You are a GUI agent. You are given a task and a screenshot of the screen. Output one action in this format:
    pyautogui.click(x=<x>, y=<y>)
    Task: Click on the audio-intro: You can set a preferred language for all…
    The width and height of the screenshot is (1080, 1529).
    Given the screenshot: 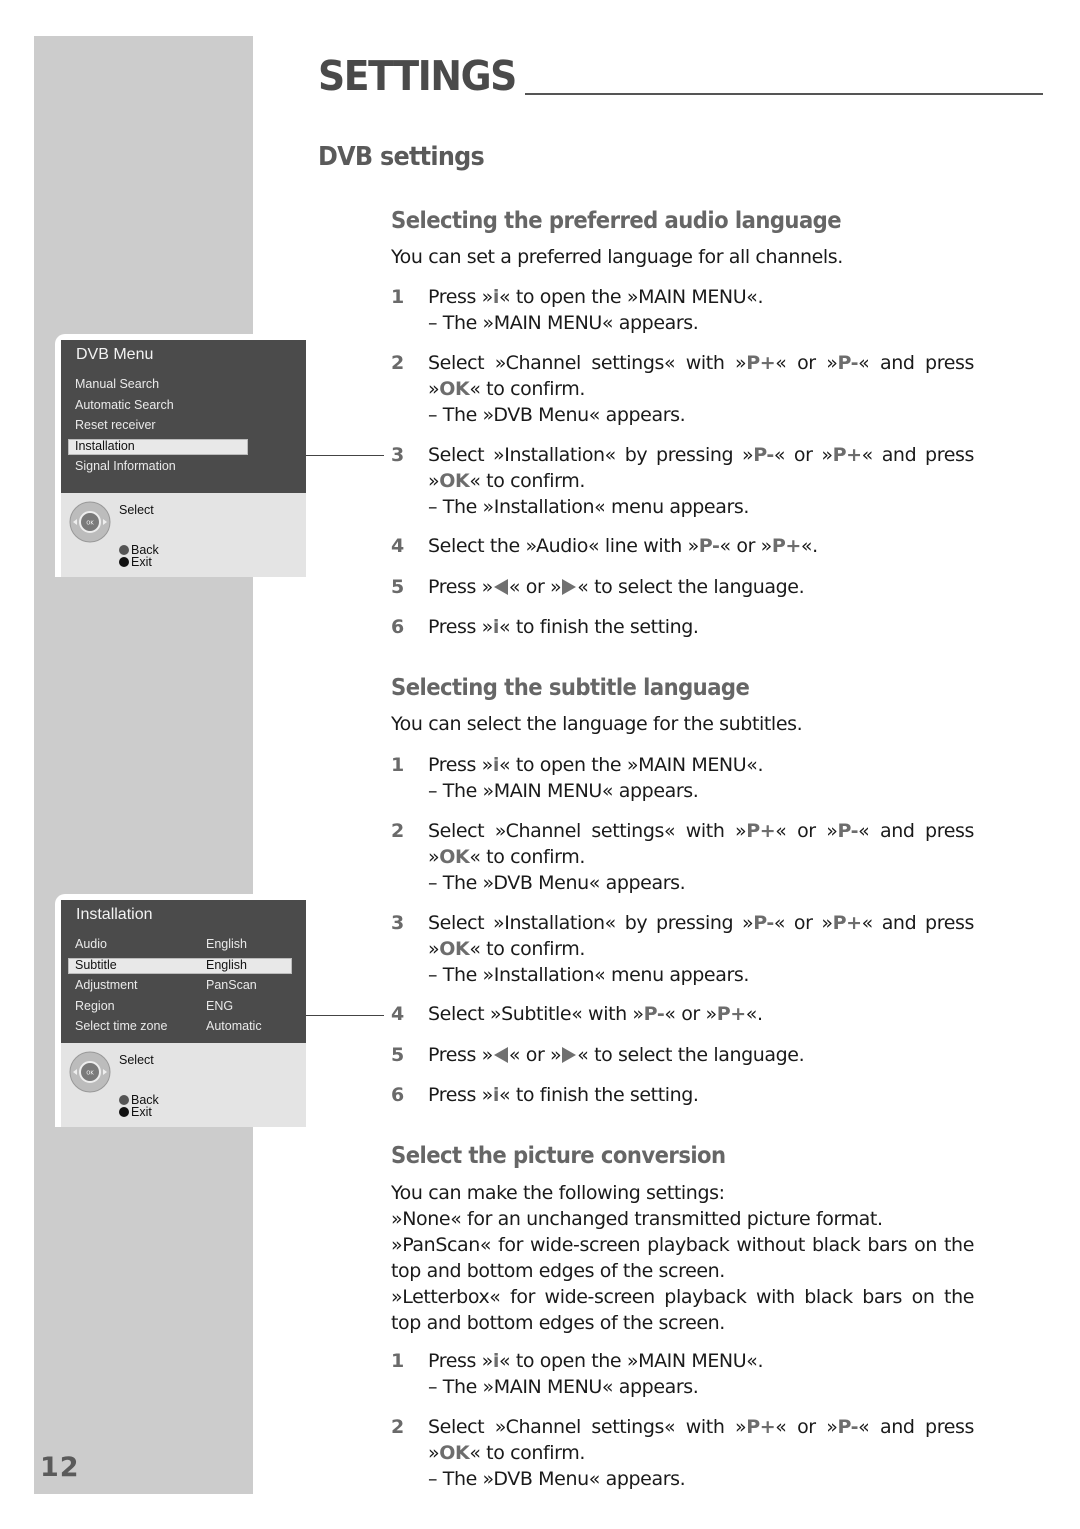 What is the action you would take?
    pyautogui.click(x=617, y=257)
    